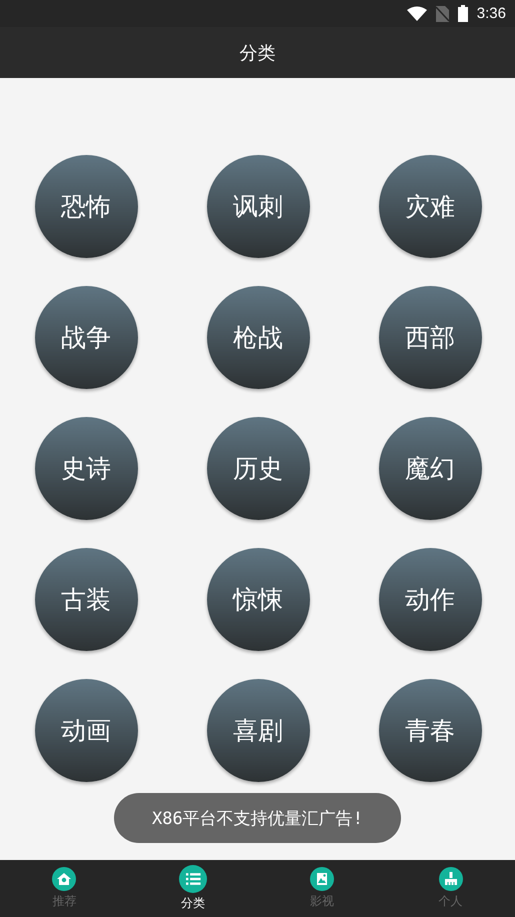 This screenshot has width=515, height=917. I want to click on category-button: 战争, so click(86, 337).